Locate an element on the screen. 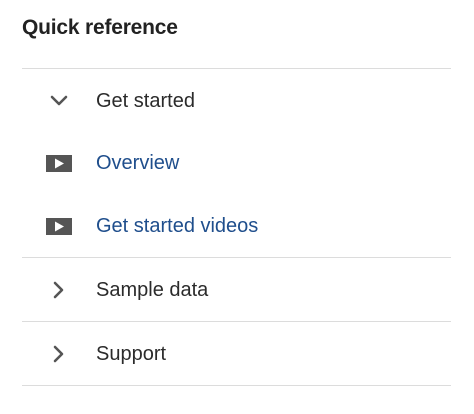 The width and height of the screenshot is (474, 414). link-overview: Overview is located at coordinates (236, 163).